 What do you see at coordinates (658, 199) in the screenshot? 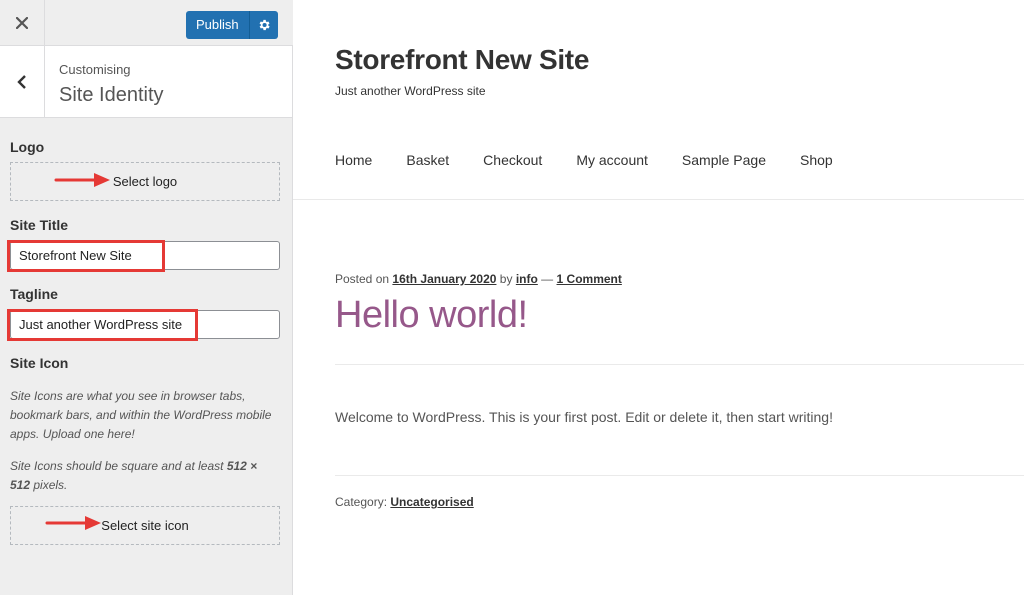
I see `header-divider` at bounding box center [658, 199].